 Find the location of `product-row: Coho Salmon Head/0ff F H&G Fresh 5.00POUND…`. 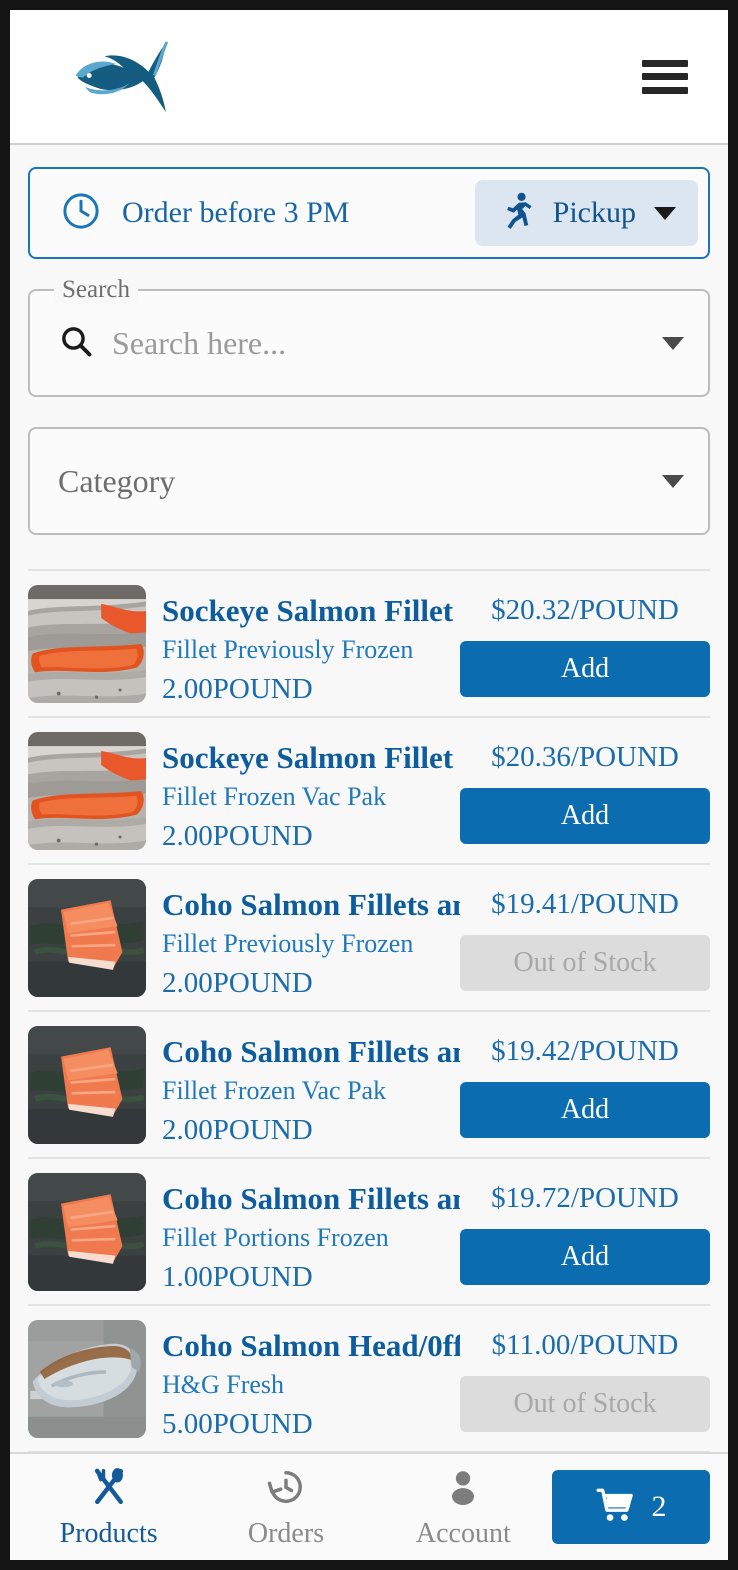

product-row: Coho Salmon Head/0ff F H&G Fresh 5.00POUND… is located at coordinates (369, 1379).